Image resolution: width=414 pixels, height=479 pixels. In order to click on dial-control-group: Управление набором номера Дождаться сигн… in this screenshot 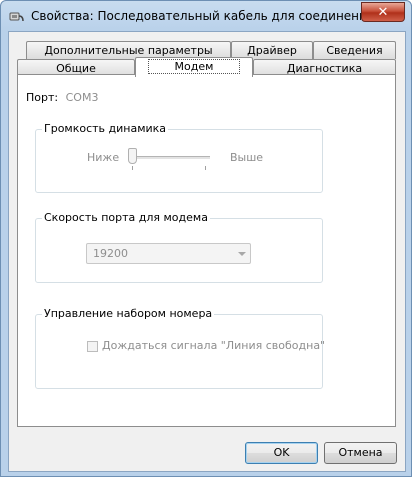, I will do `click(180, 348)`.